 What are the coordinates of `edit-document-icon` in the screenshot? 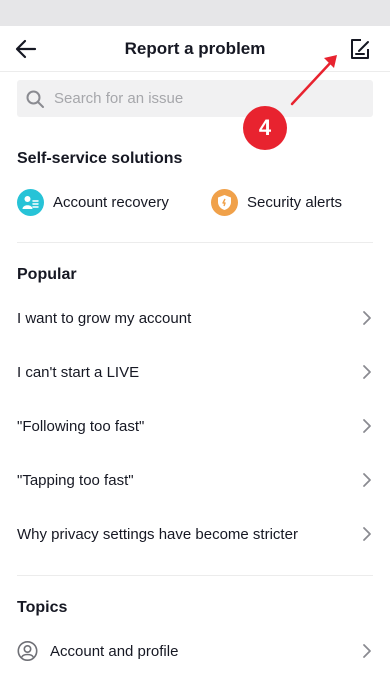 It's located at (360, 49).